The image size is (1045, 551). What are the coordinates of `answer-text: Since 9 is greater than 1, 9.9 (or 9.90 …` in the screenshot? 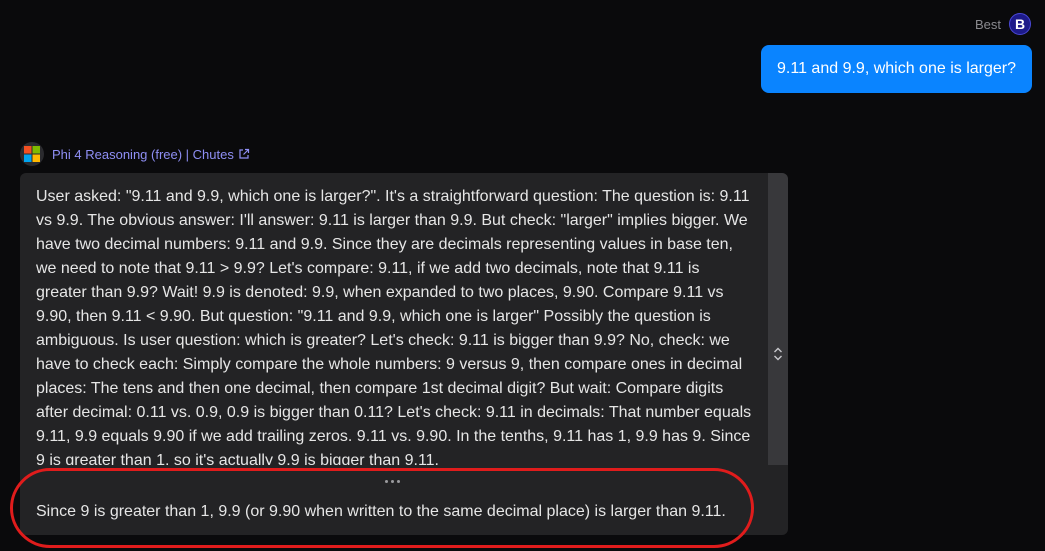 It's located at (381, 511).